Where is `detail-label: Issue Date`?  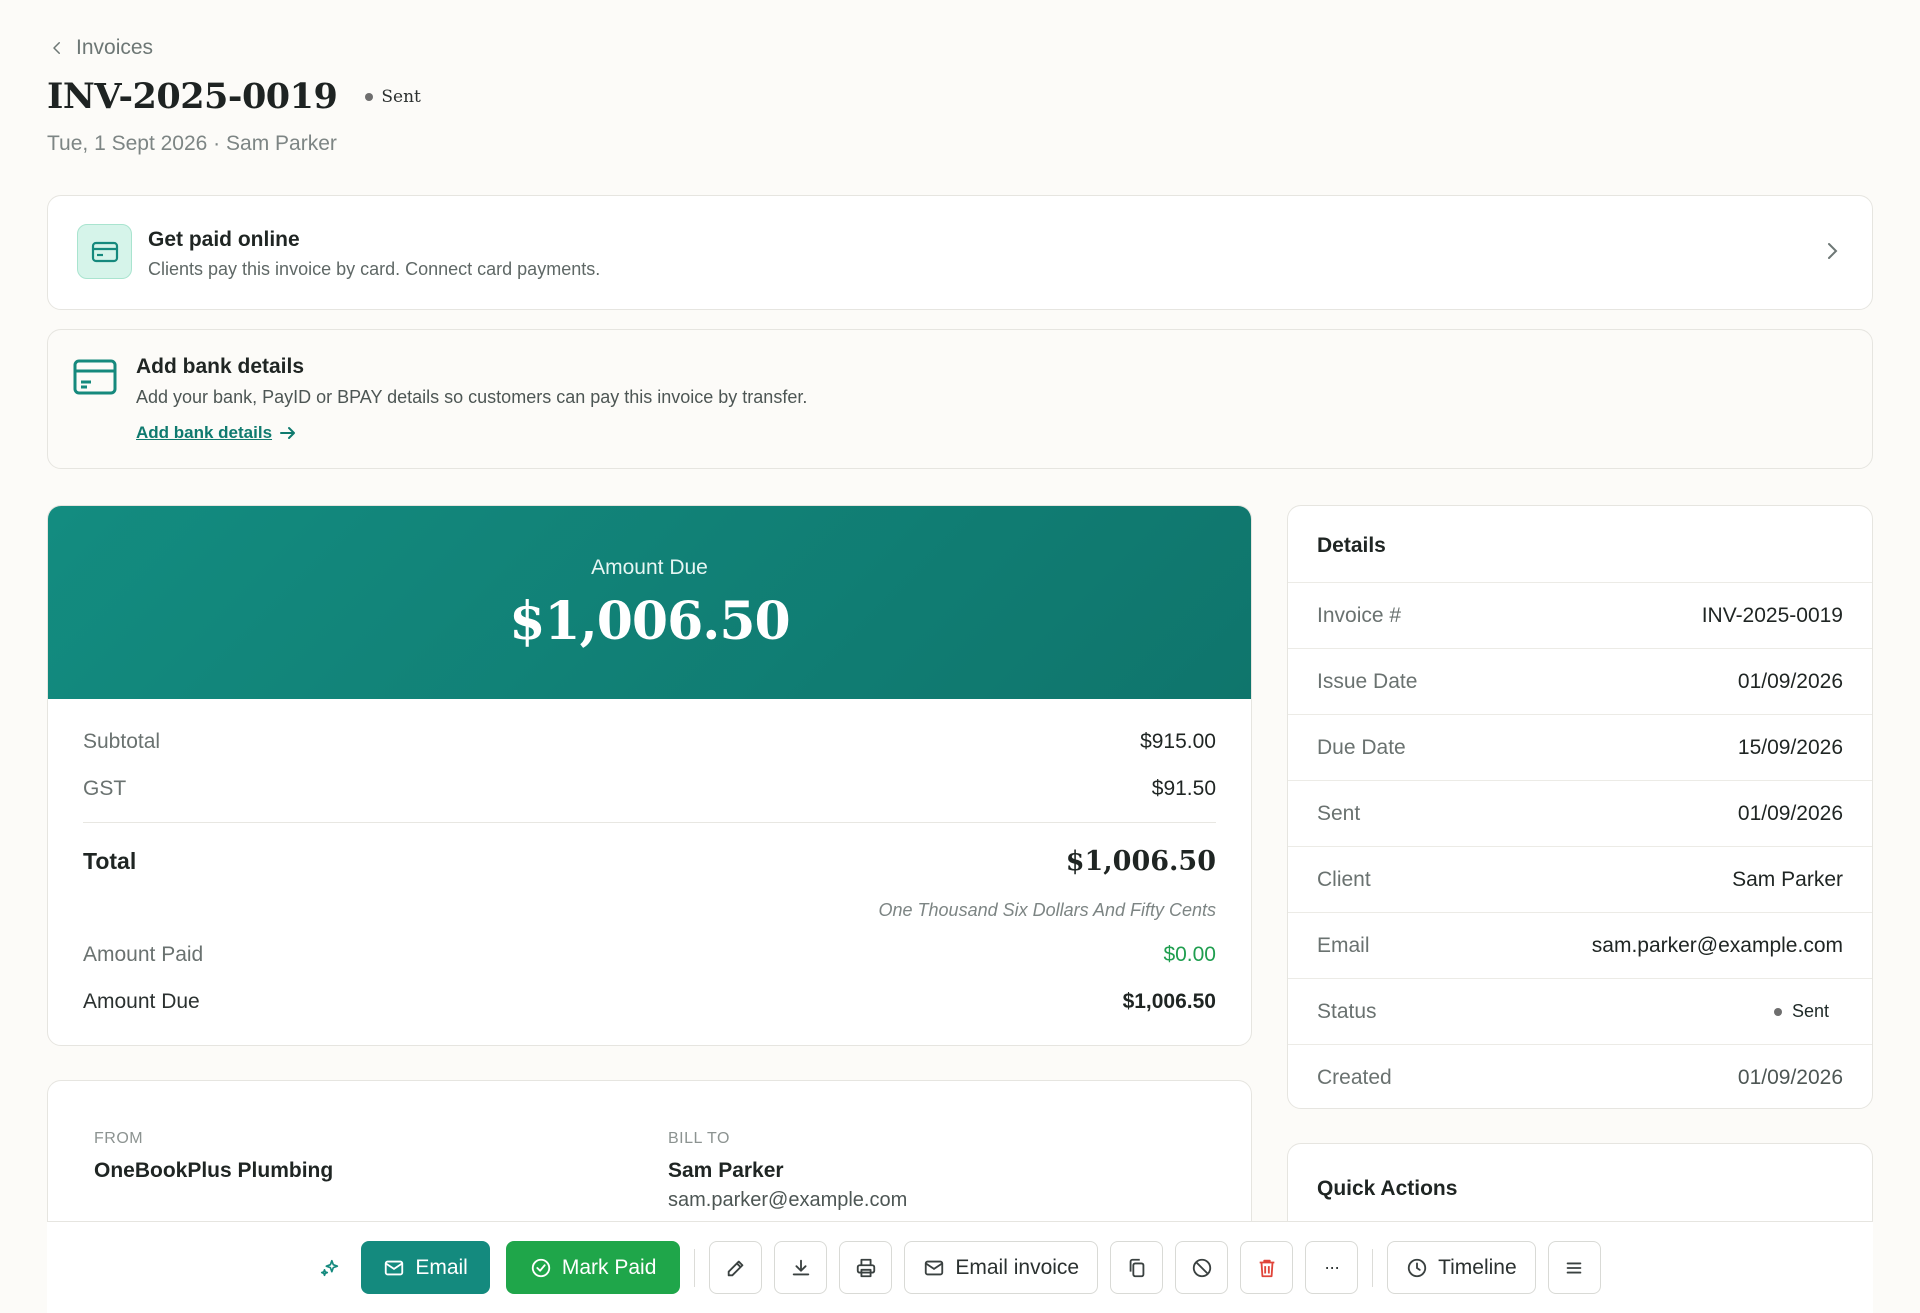
detail-label: Issue Date is located at coordinates (1367, 681).